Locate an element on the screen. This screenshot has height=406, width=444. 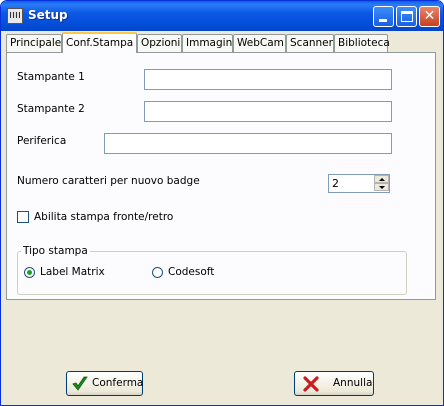
stampante2-label: Stampante 2 is located at coordinates (51, 109).